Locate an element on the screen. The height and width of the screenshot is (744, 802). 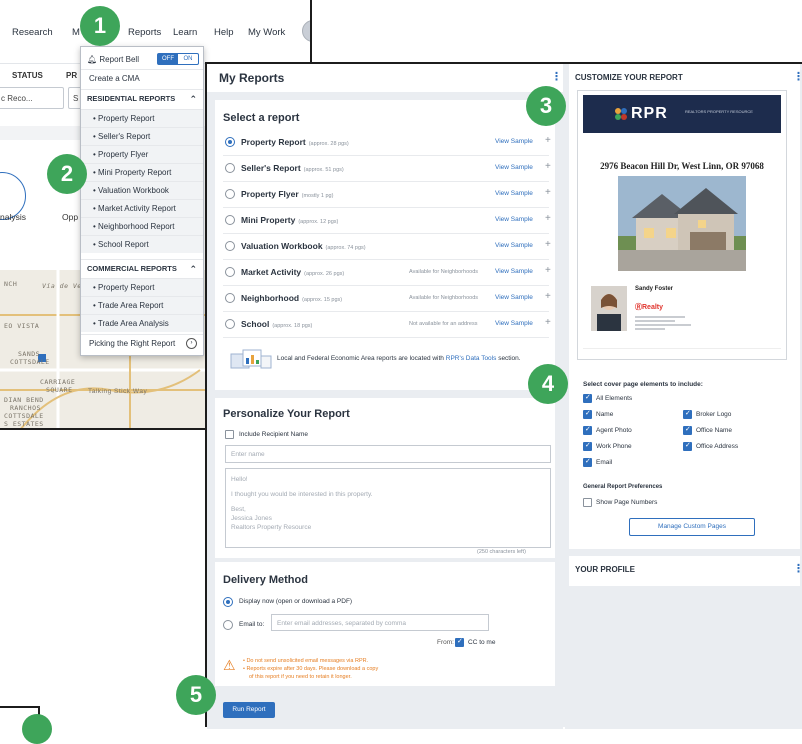
menu-create-cma: Create a CMA is located at coordinates (142, 78).